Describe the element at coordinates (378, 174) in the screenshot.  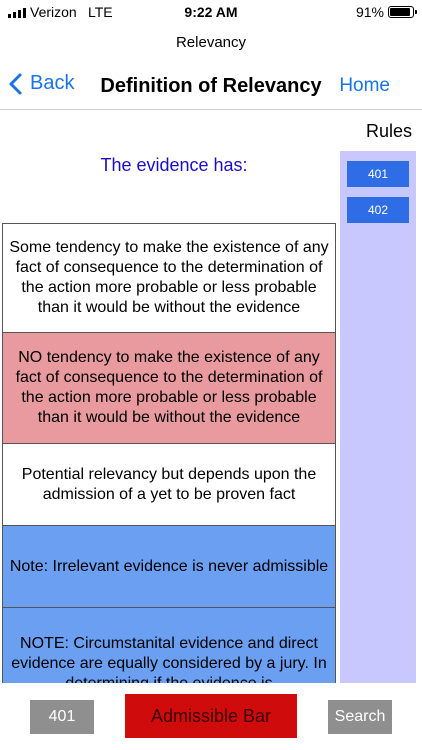
I see `rule-button-401: 401` at that location.